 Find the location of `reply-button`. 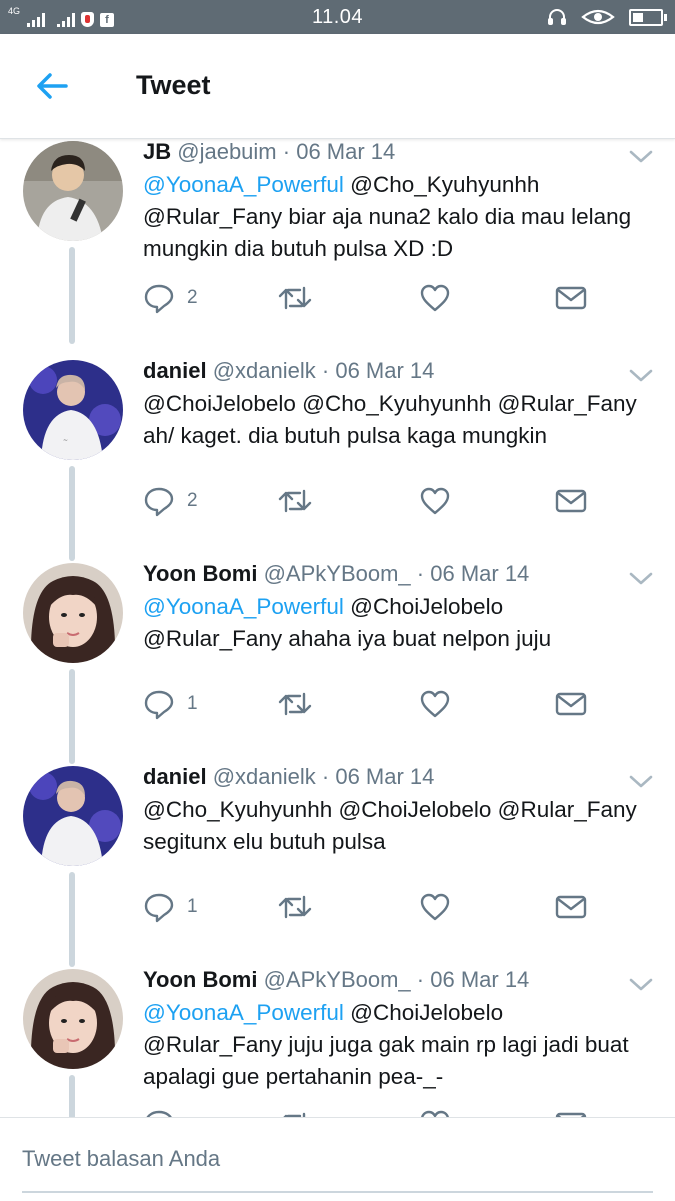

reply-button is located at coordinates (165, 1112).